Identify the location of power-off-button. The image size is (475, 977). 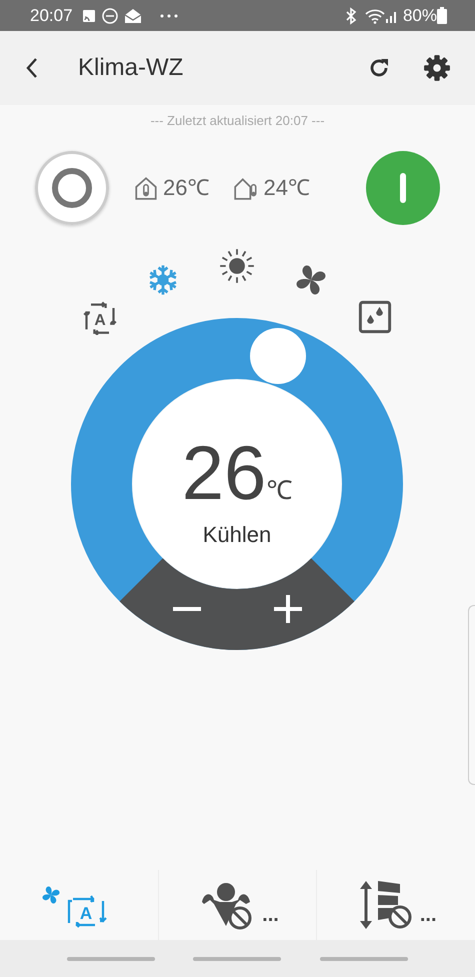
(72, 187).